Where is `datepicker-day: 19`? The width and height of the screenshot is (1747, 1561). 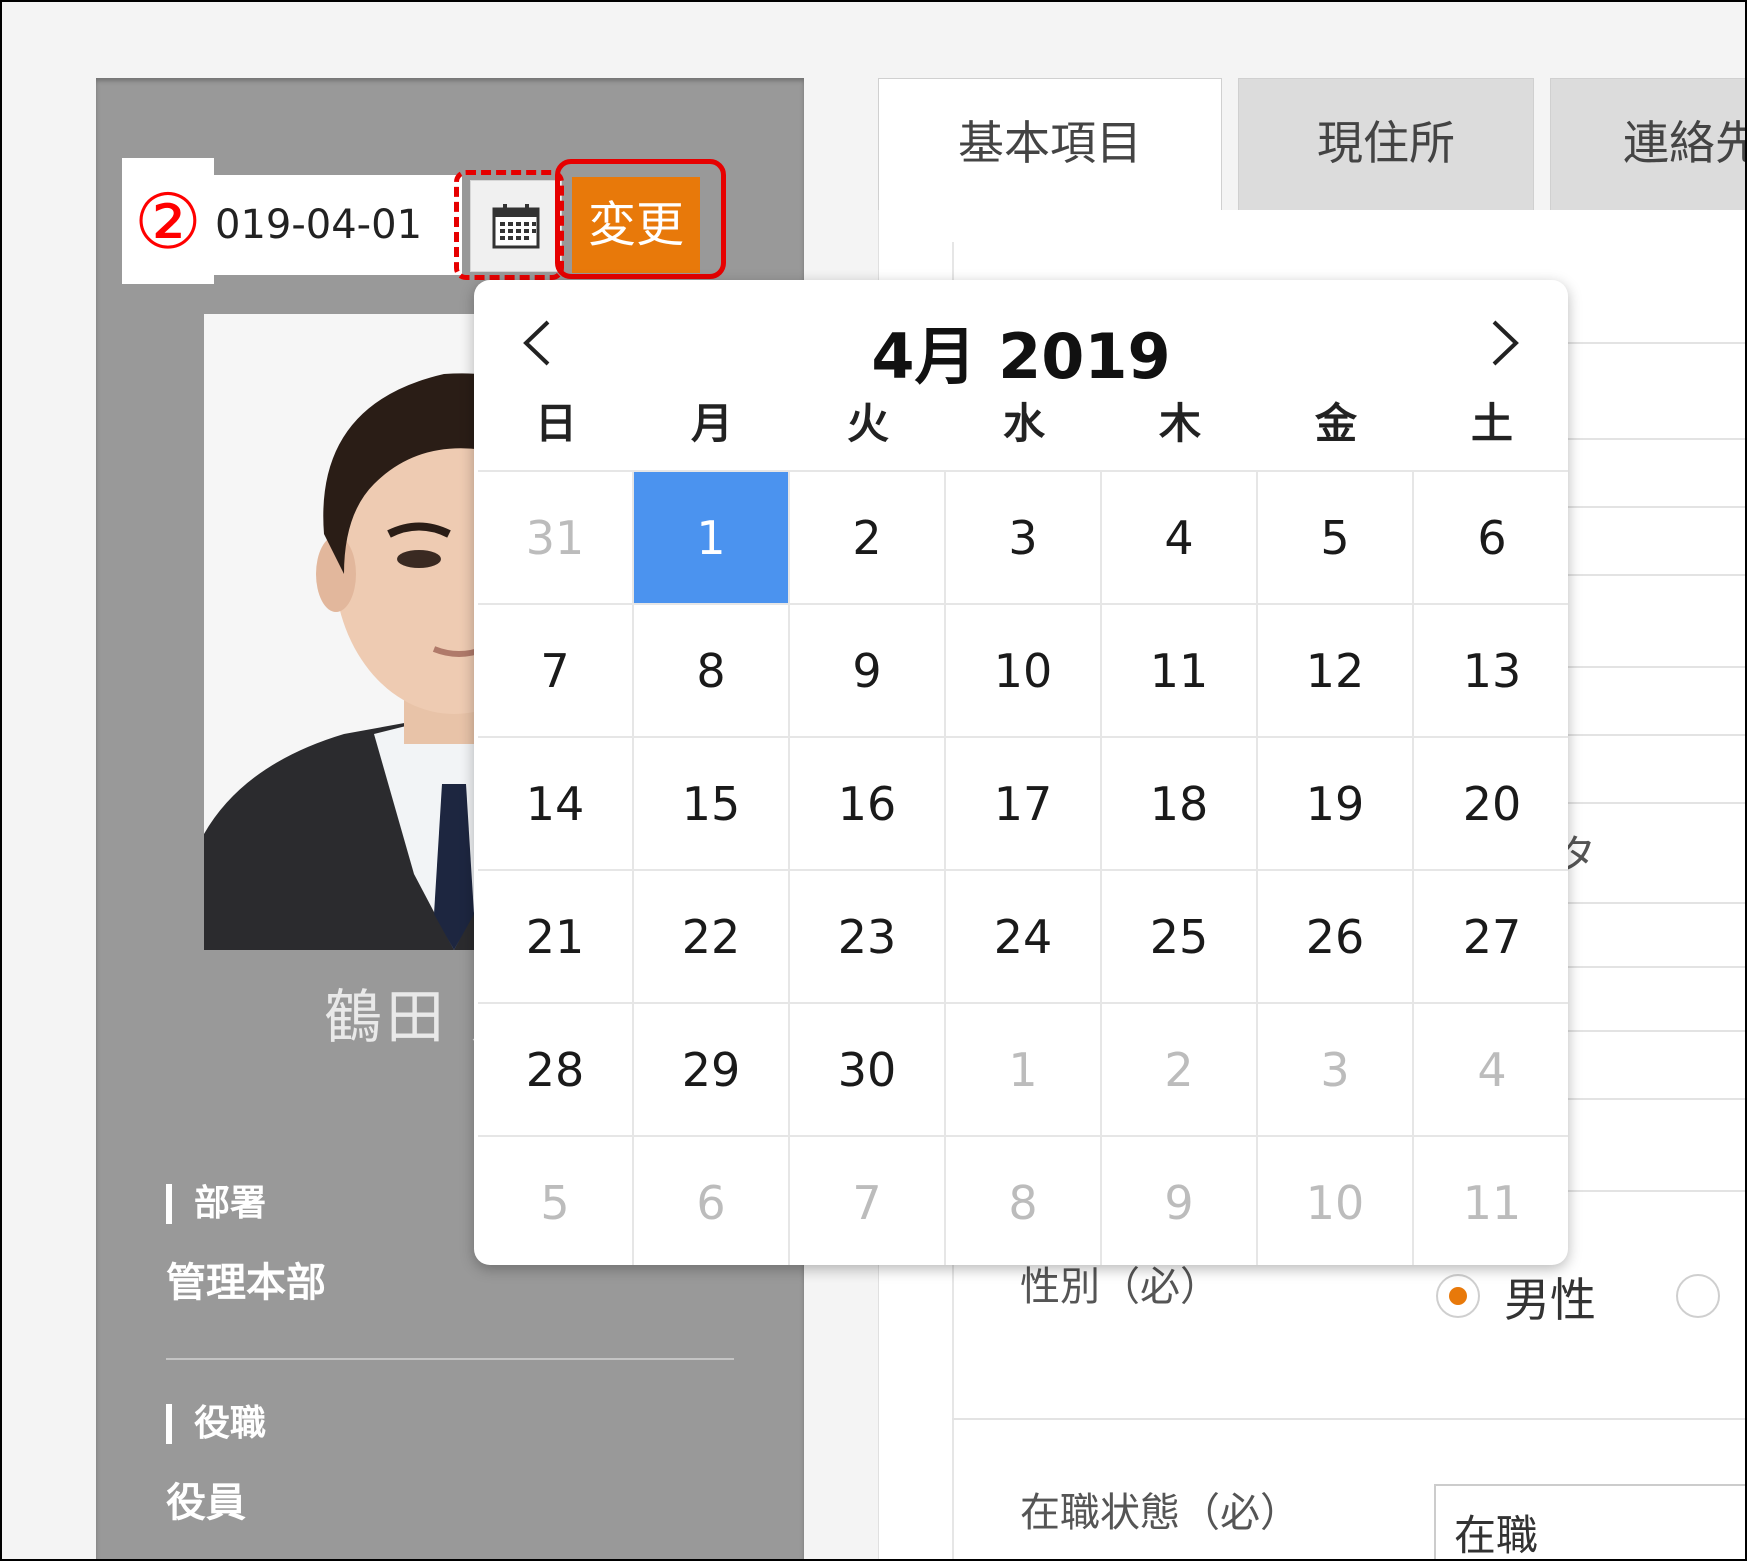
datepicker-day: 19 is located at coordinates (1336, 804).